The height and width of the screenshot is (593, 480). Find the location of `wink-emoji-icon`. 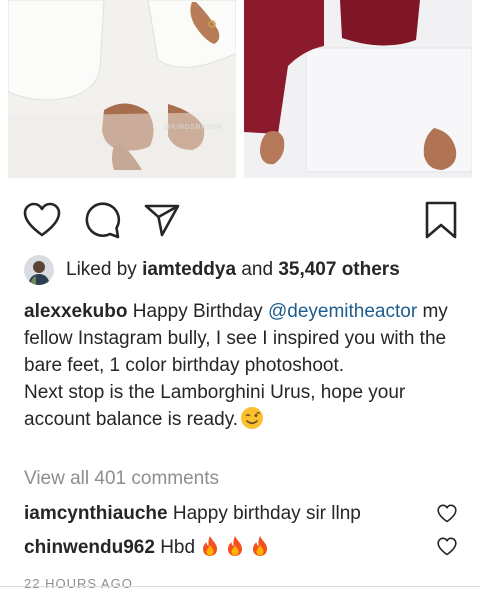

wink-emoji-icon is located at coordinates (252, 418).